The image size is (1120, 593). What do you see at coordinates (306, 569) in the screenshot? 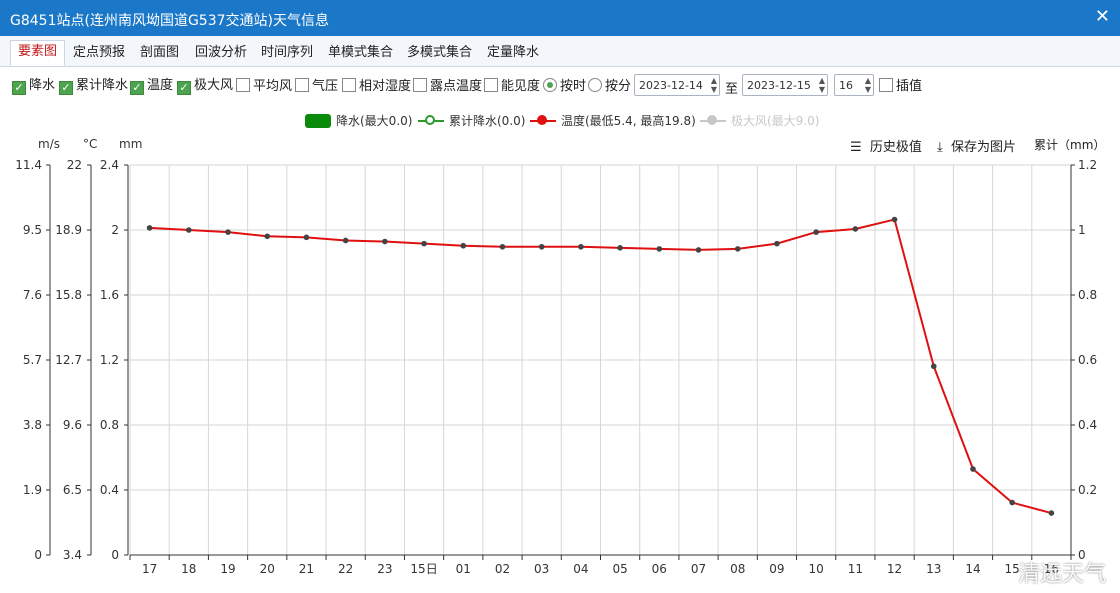
I see `x-tick-label: 21` at bounding box center [306, 569].